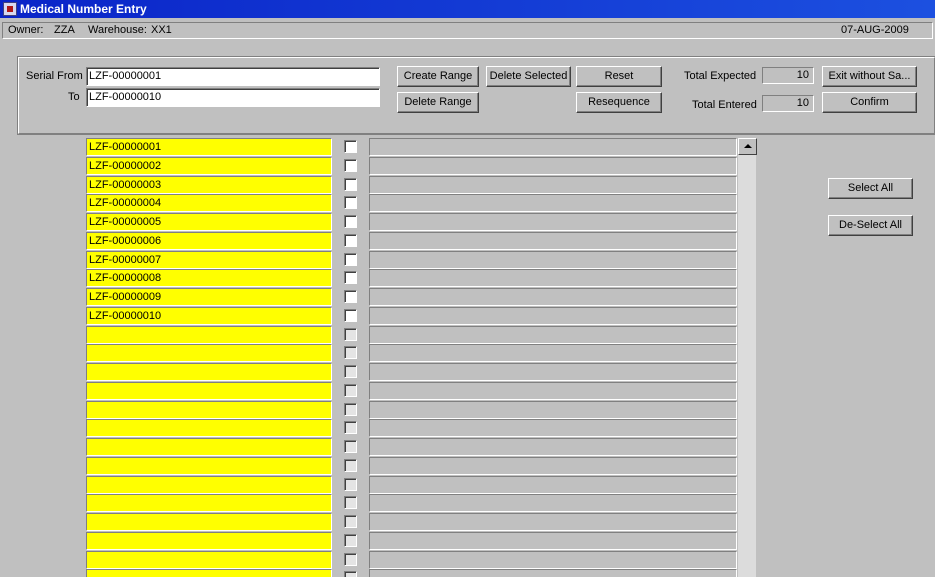 The height and width of the screenshot is (577, 935). What do you see at coordinates (209, 259) in the screenshot?
I see `serial-cell: LZF-00000007` at bounding box center [209, 259].